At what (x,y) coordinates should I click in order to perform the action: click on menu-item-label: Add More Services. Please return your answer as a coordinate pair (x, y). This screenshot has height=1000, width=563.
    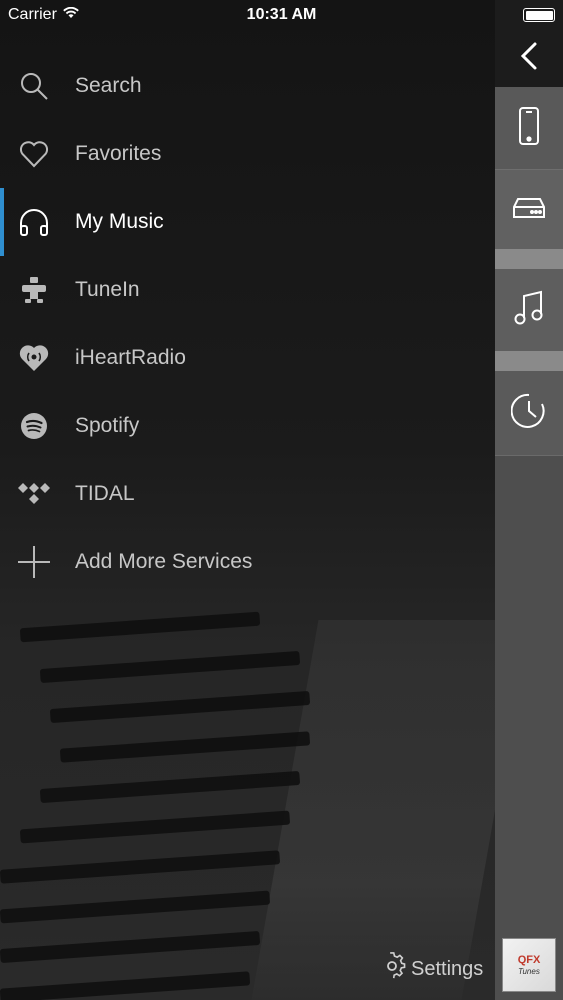
    Looking at the image, I should click on (164, 561).